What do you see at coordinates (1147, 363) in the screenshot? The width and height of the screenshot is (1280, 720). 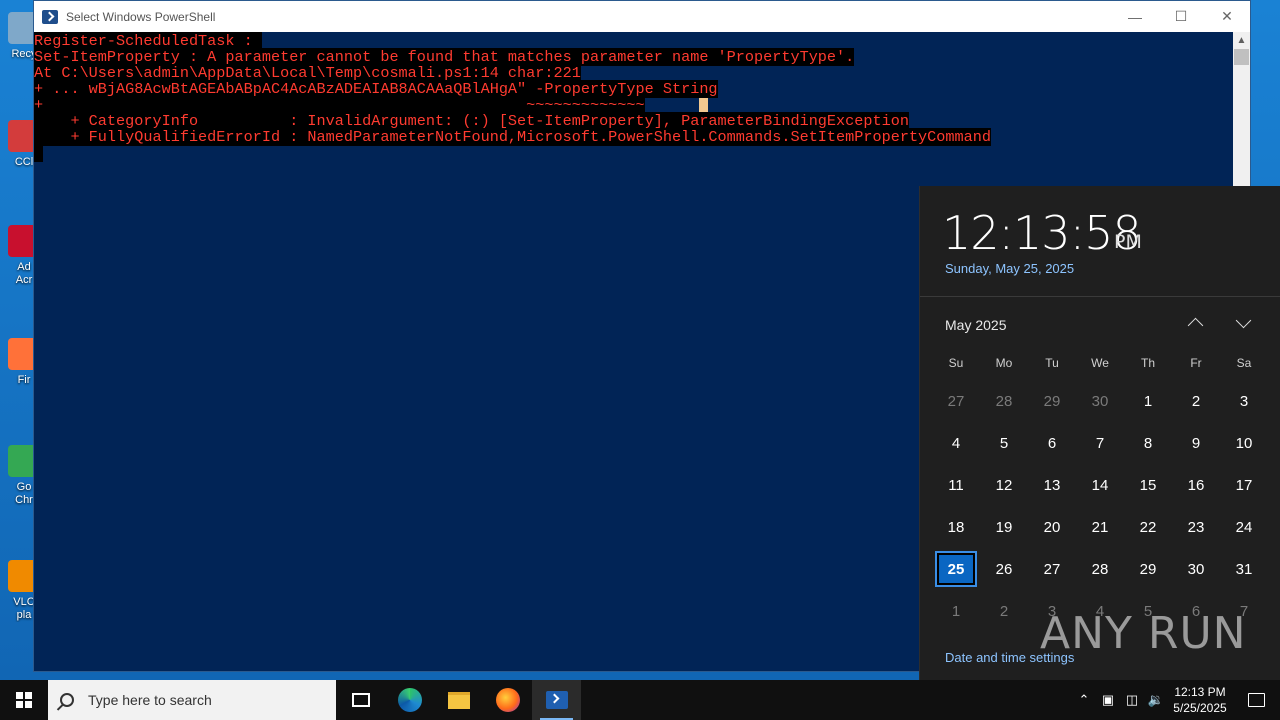 I see `weekday-label: Th` at bounding box center [1147, 363].